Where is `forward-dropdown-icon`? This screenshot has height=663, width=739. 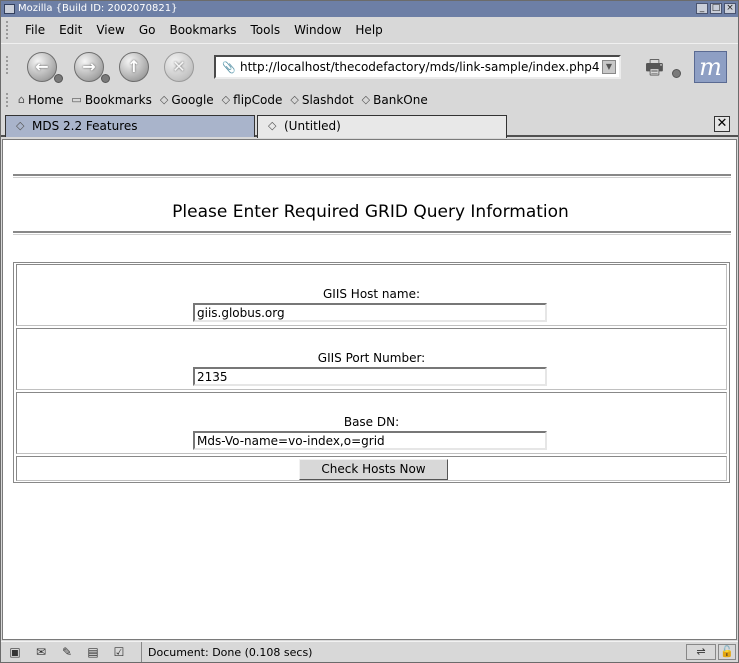
forward-dropdown-icon is located at coordinates (105, 78).